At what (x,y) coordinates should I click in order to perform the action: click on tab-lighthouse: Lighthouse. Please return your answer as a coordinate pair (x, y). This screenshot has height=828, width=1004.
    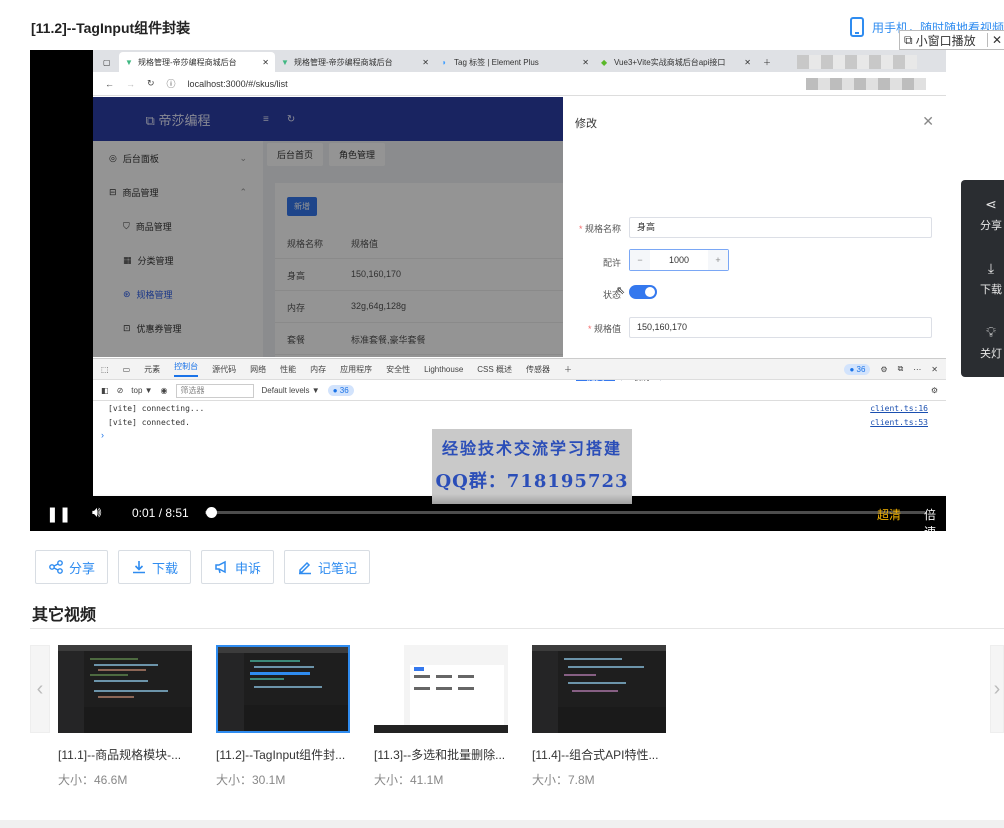
    Looking at the image, I should click on (443, 369).